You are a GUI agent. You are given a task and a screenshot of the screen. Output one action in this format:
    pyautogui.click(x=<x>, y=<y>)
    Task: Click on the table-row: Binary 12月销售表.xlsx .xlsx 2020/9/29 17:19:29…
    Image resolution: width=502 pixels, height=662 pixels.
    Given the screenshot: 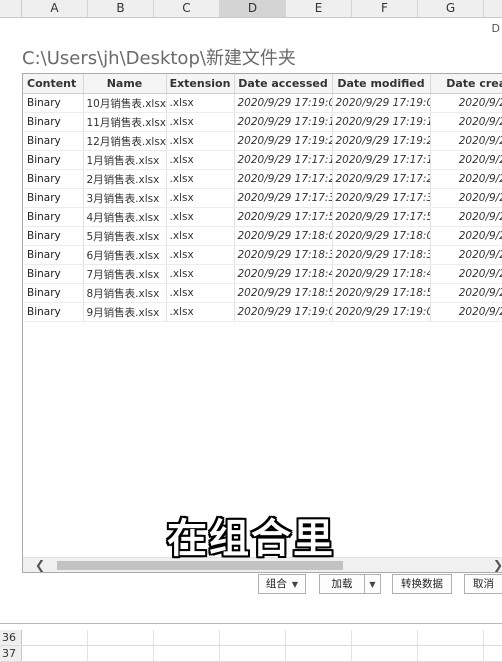 What is the action you would take?
    pyautogui.click(x=262, y=141)
    